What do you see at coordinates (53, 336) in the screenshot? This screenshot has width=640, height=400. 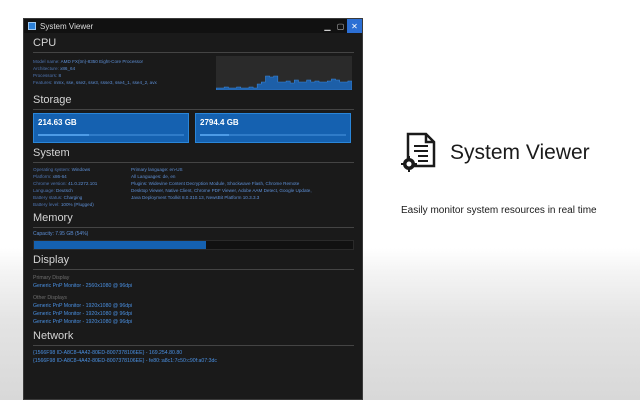 I see `network-heading: Network` at bounding box center [53, 336].